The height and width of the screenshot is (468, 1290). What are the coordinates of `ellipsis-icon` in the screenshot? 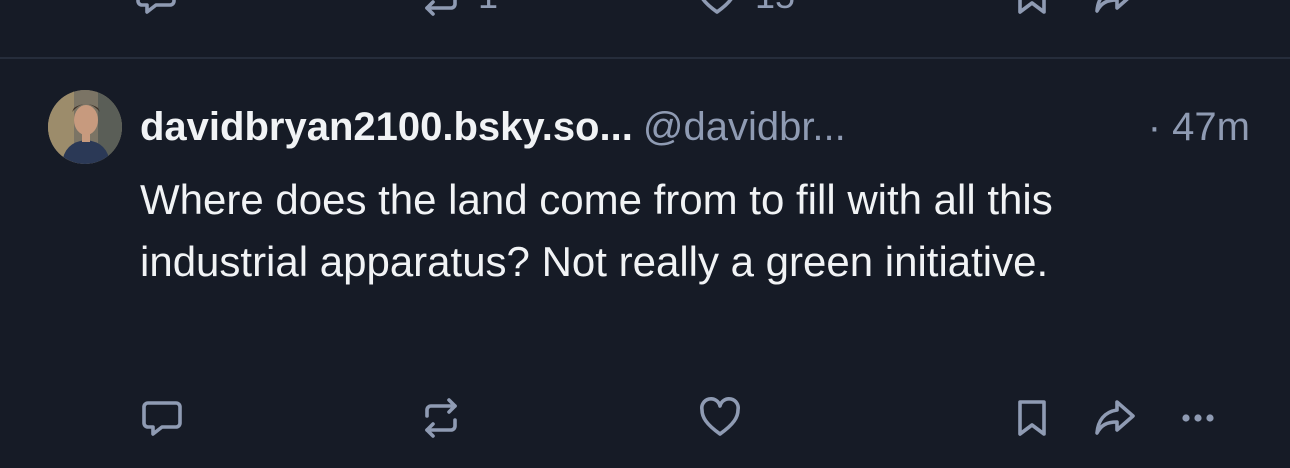 It's located at (1198, 418).